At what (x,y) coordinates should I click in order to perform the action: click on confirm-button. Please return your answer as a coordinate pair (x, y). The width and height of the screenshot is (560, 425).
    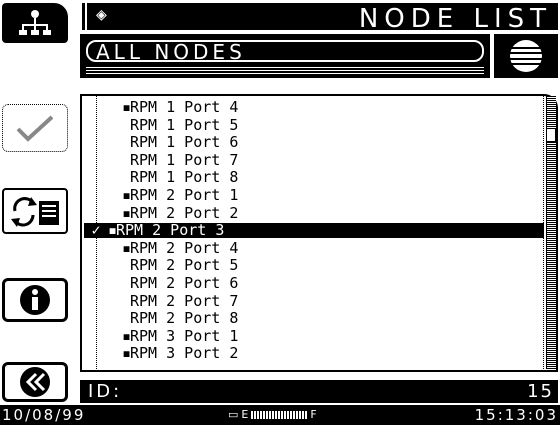
    Looking at the image, I should click on (35, 128).